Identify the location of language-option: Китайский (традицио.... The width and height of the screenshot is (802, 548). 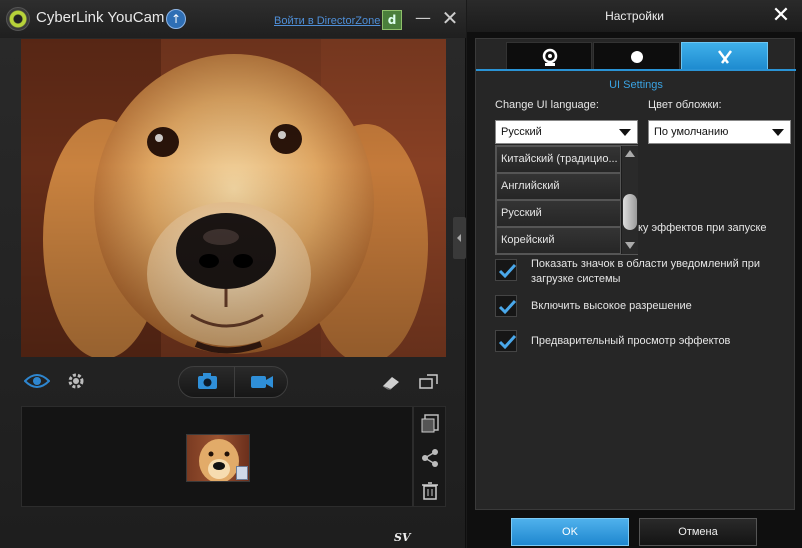
(558, 159).